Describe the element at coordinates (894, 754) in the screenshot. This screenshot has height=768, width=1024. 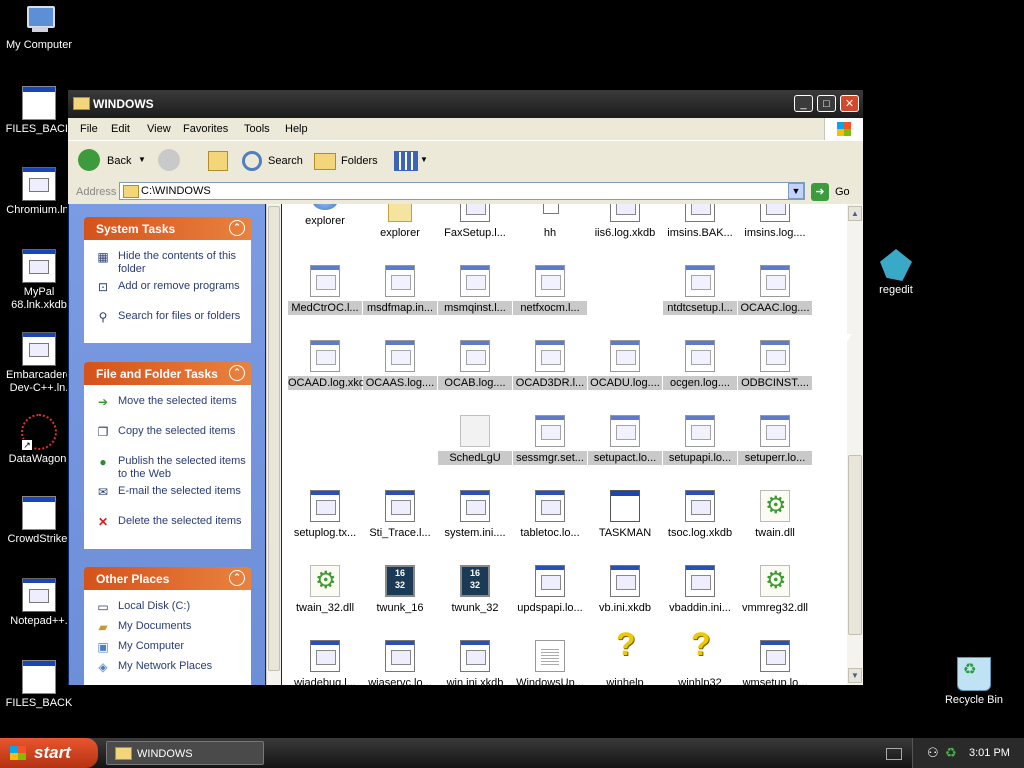
I see `keyboard-icon` at that location.